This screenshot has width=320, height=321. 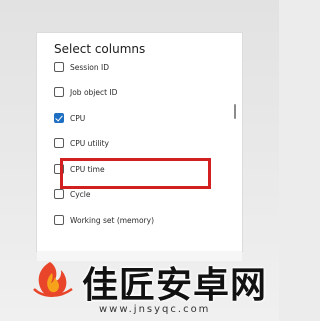 What do you see at coordinates (139, 169) in the screenshot?
I see `column-option-cpu-time: CPU time` at bounding box center [139, 169].